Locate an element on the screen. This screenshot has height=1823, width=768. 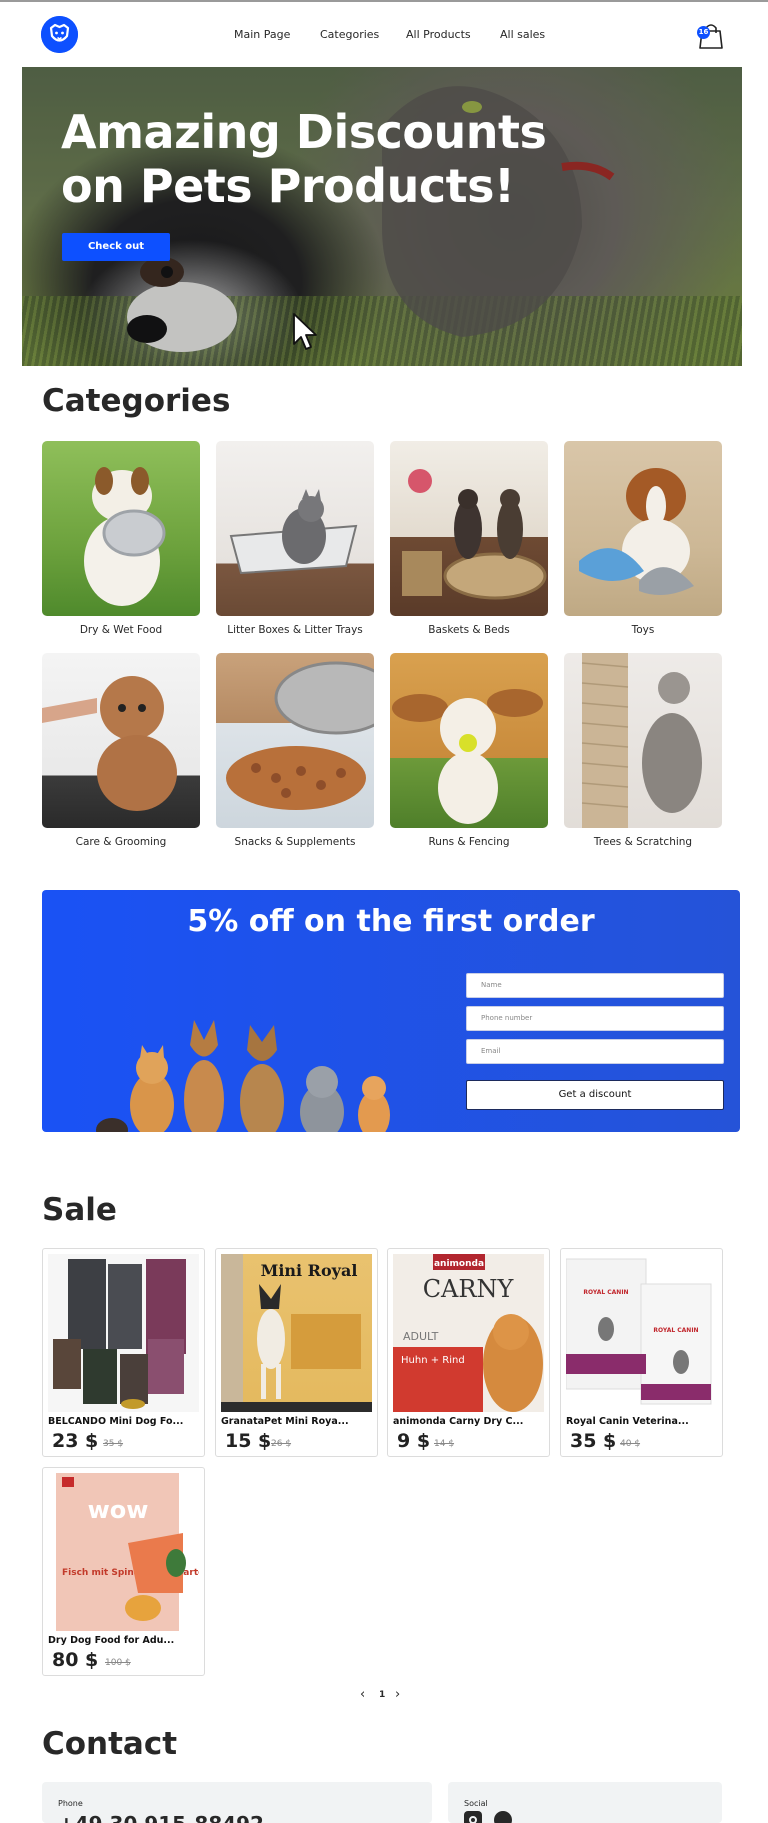
category-card: Trees & Scratching is located at coordinates (643, 750).